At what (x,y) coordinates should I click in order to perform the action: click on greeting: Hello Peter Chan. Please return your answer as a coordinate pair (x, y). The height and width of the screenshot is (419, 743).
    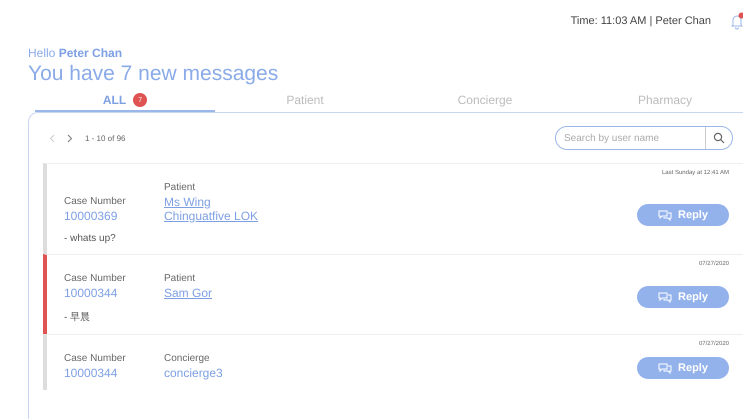
    Looking at the image, I should click on (76, 53).